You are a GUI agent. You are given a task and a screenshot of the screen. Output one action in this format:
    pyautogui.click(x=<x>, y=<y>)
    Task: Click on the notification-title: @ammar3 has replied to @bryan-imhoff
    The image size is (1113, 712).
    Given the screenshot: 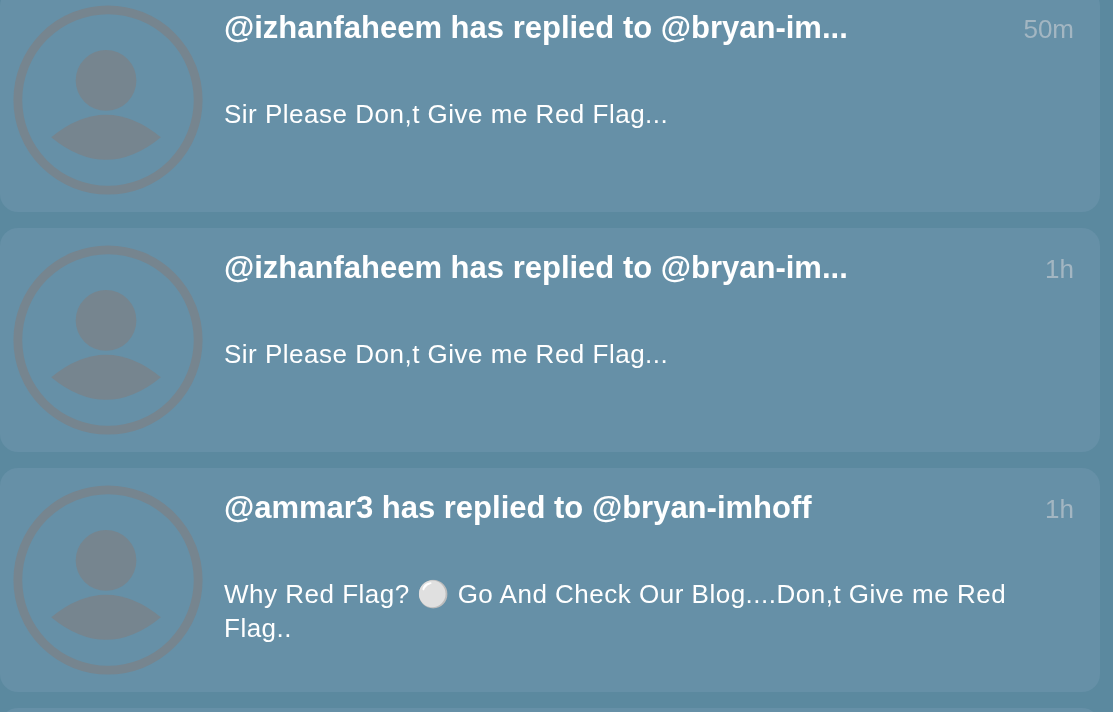 What is the action you would take?
    pyautogui.click(x=518, y=508)
    